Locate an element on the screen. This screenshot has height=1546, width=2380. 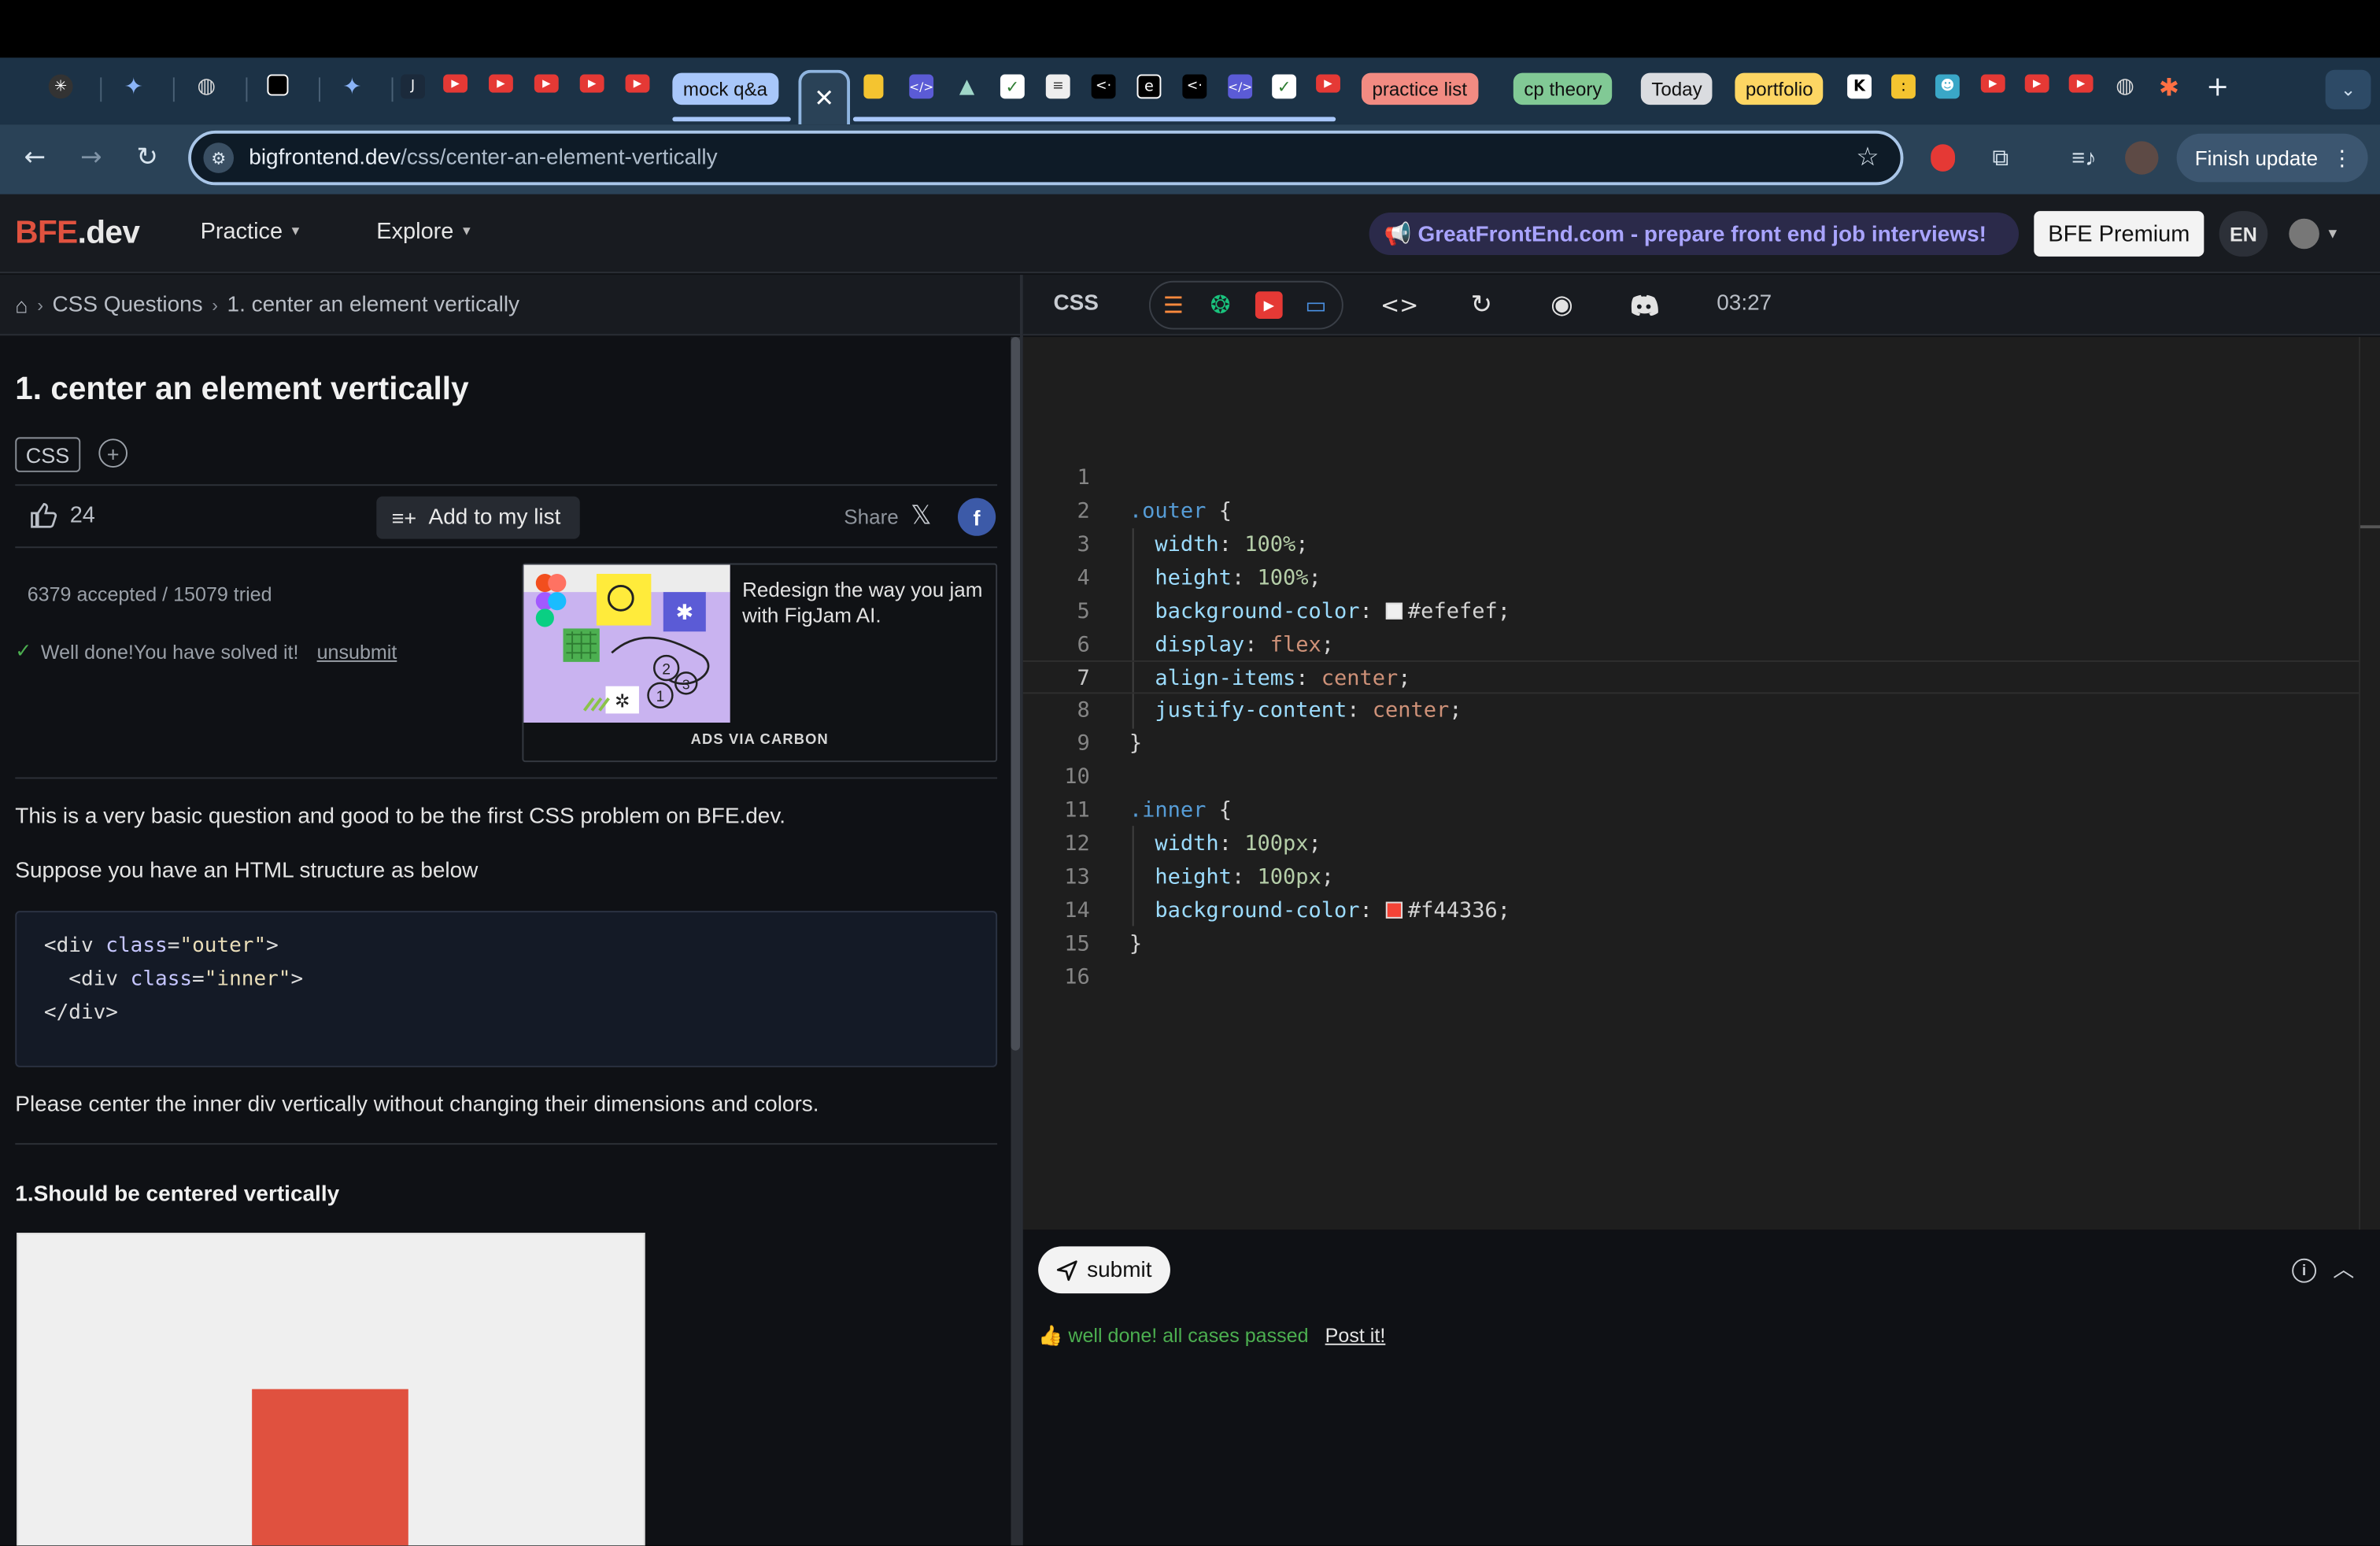
editor-line: 15} is located at coordinates (1691, 944).